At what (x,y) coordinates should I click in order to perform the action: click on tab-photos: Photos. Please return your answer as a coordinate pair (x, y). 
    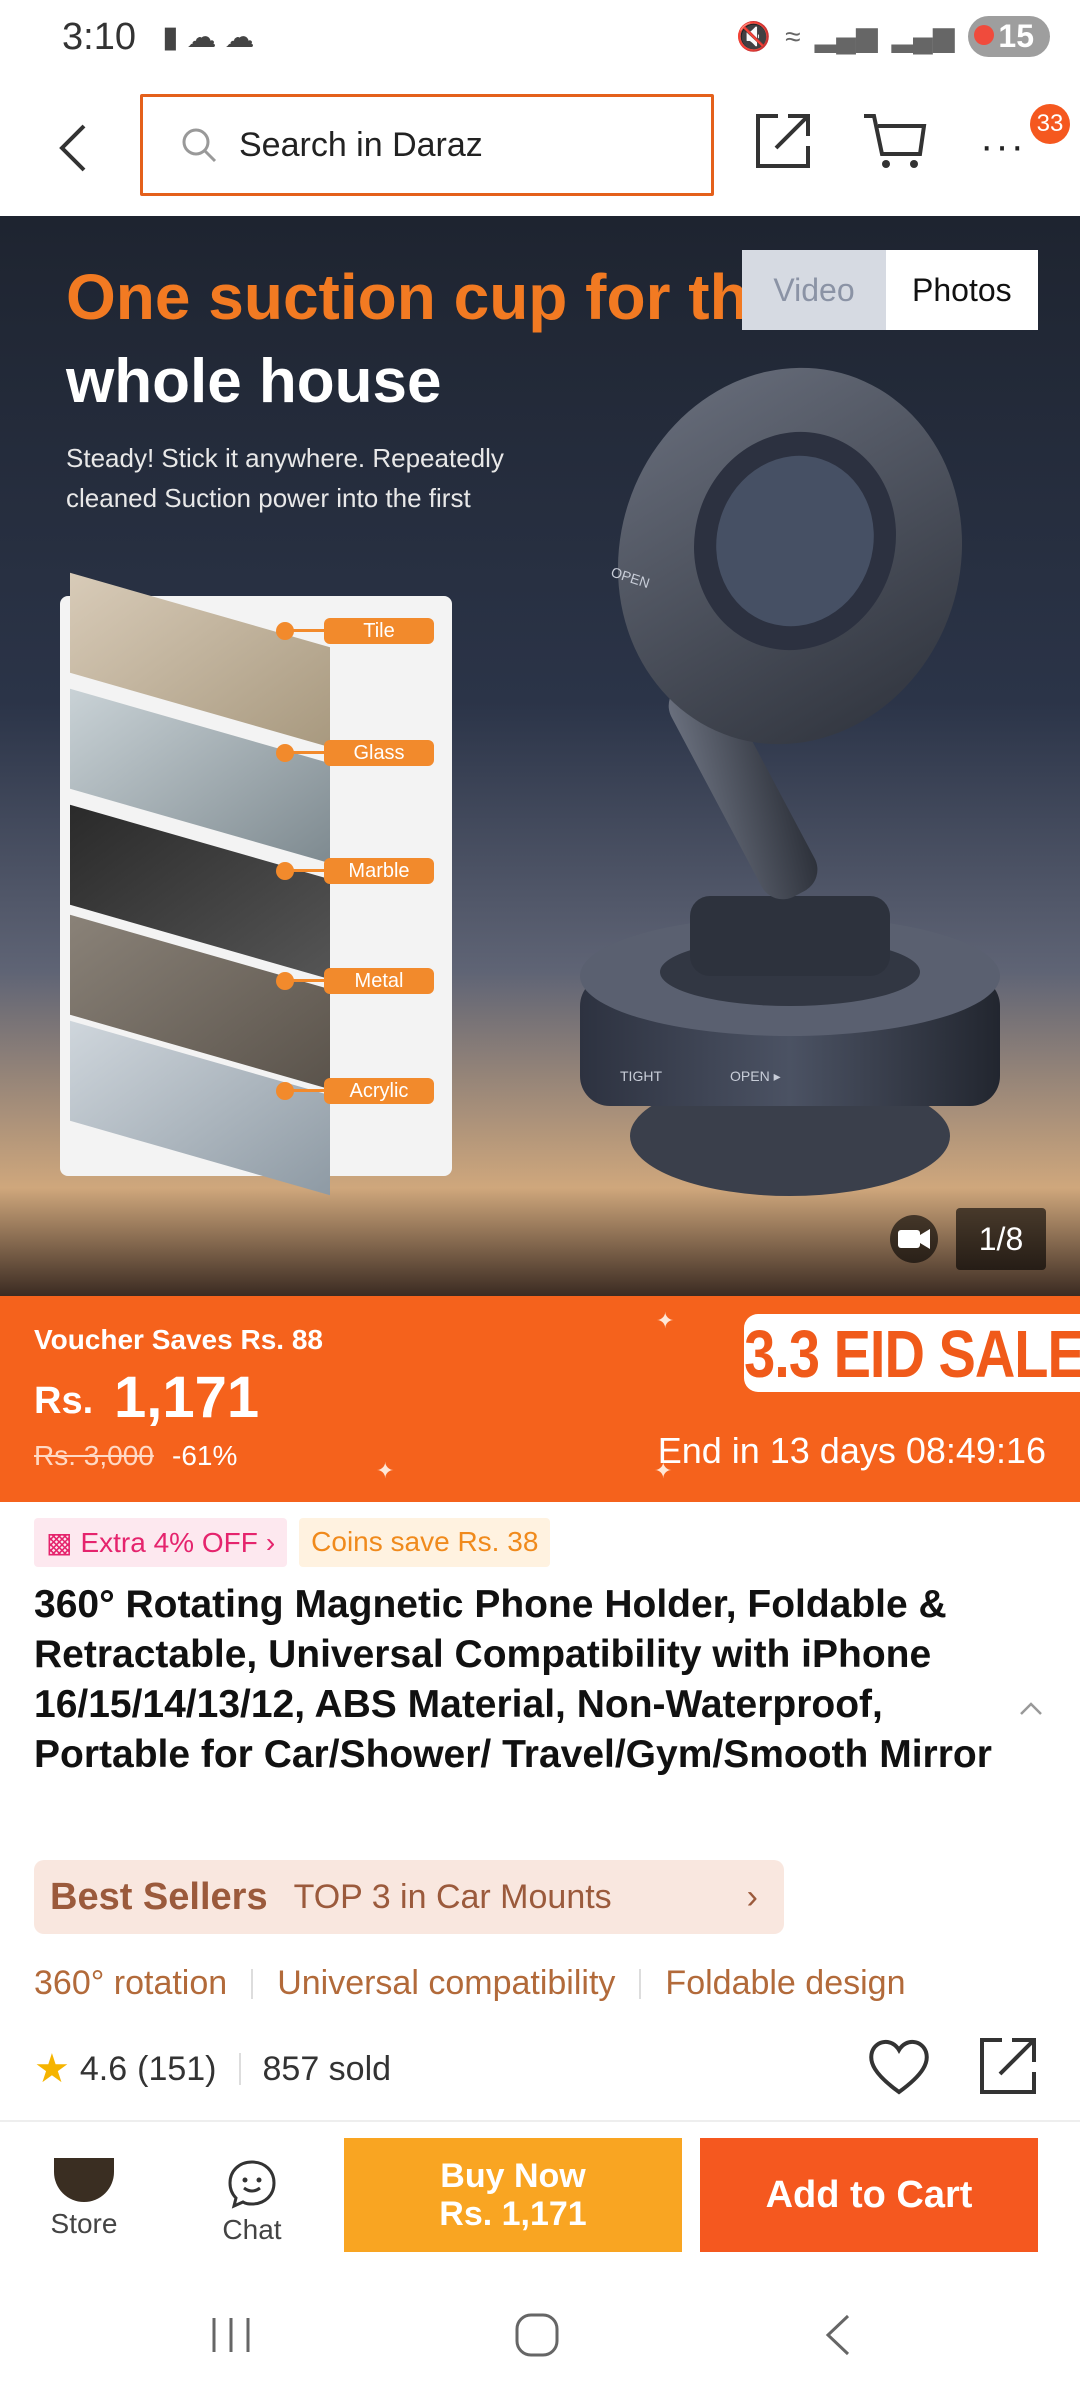
    Looking at the image, I should click on (962, 290).